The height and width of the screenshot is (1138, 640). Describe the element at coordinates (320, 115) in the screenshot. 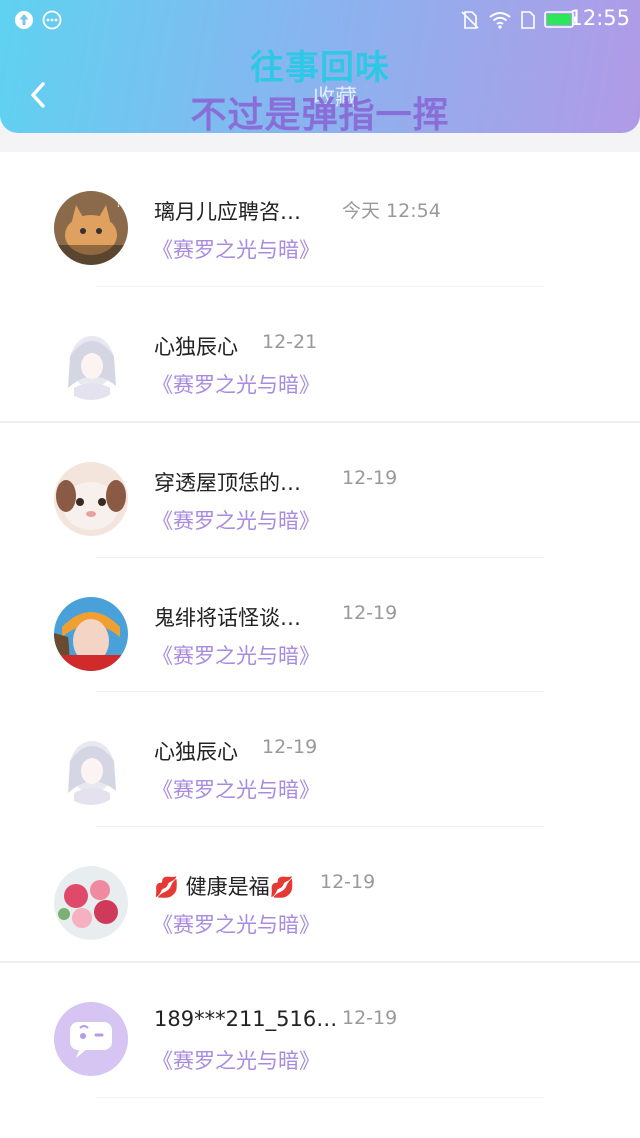

I see `overlay-caption-line2: 不过是弹指一挥` at that location.